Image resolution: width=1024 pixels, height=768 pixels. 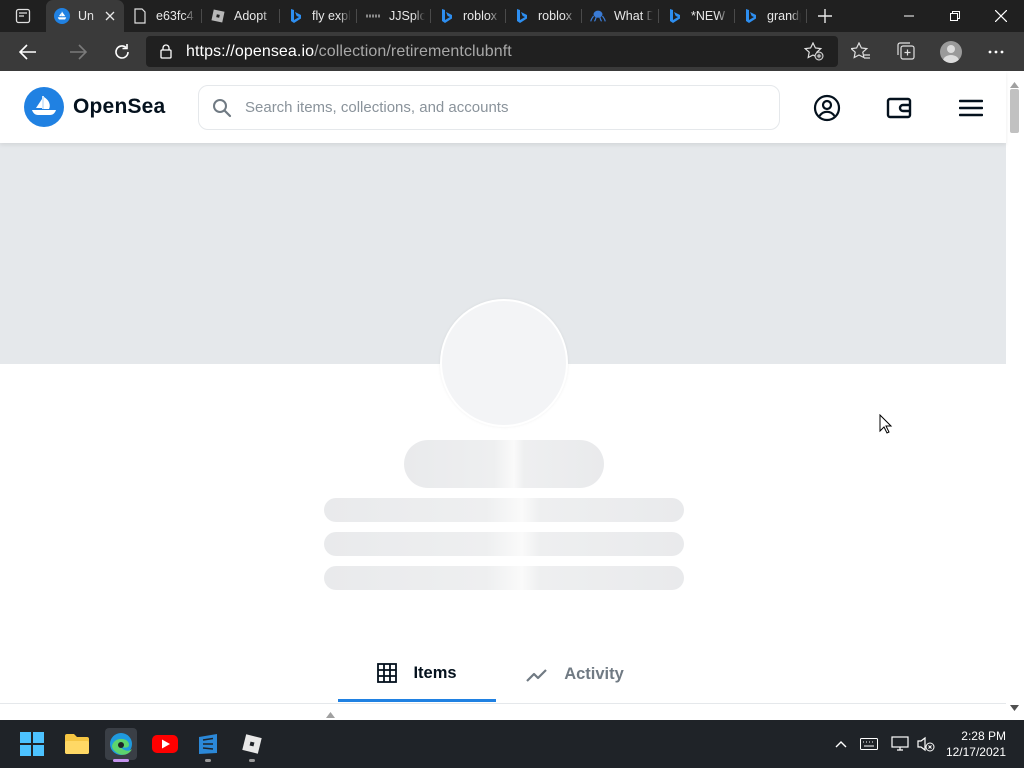 I want to click on tab-items-label: Items, so click(x=435, y=672).